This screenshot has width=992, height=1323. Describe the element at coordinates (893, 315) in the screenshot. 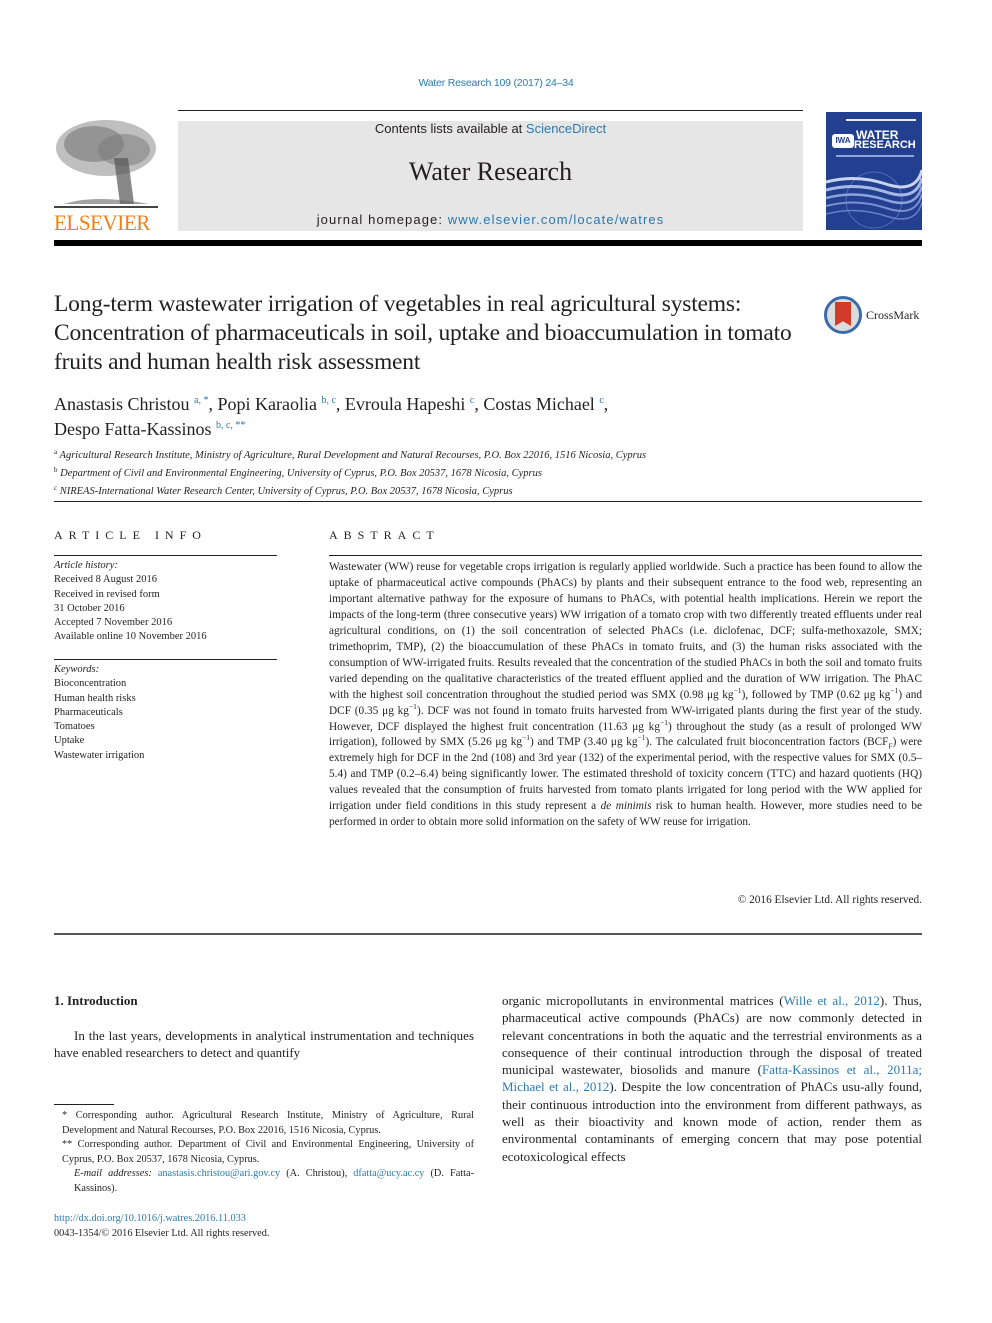

I see `crossmark-label: CrossMark` at that location.